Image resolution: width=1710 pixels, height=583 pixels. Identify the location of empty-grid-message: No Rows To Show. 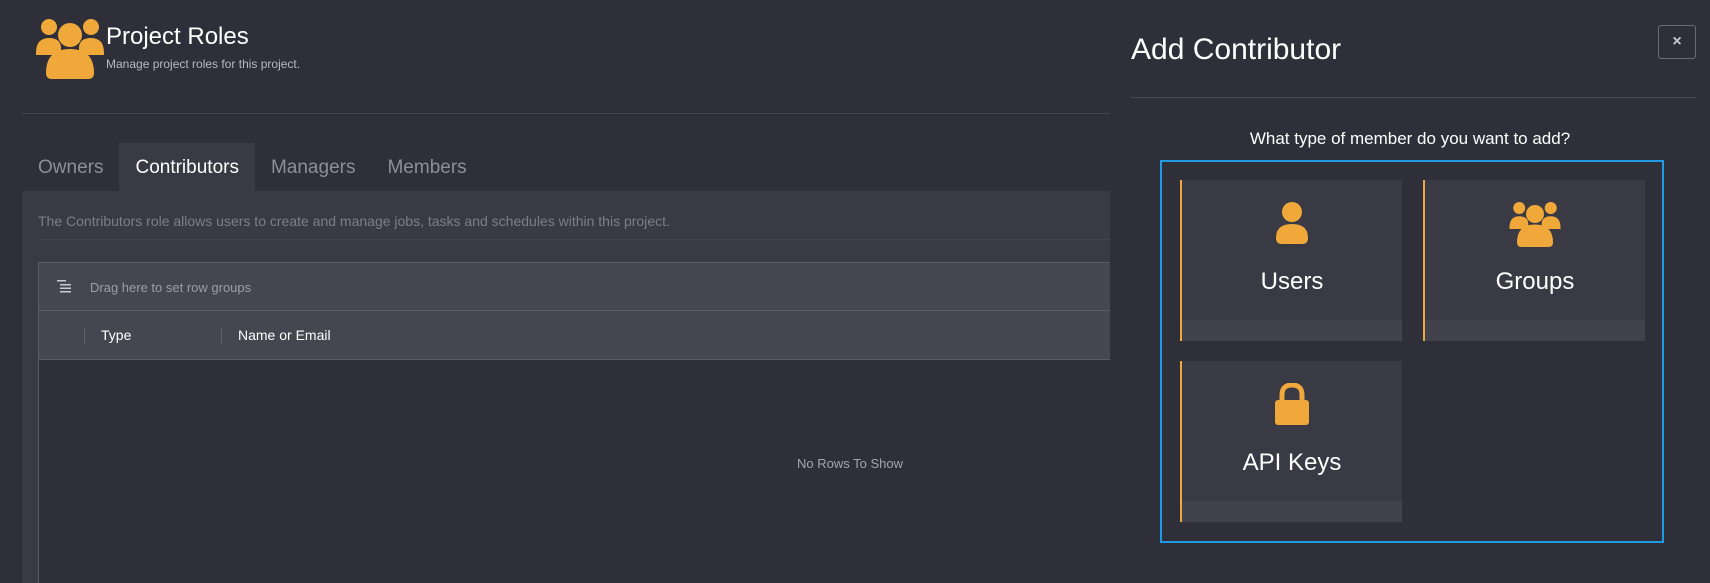
(850, 463).